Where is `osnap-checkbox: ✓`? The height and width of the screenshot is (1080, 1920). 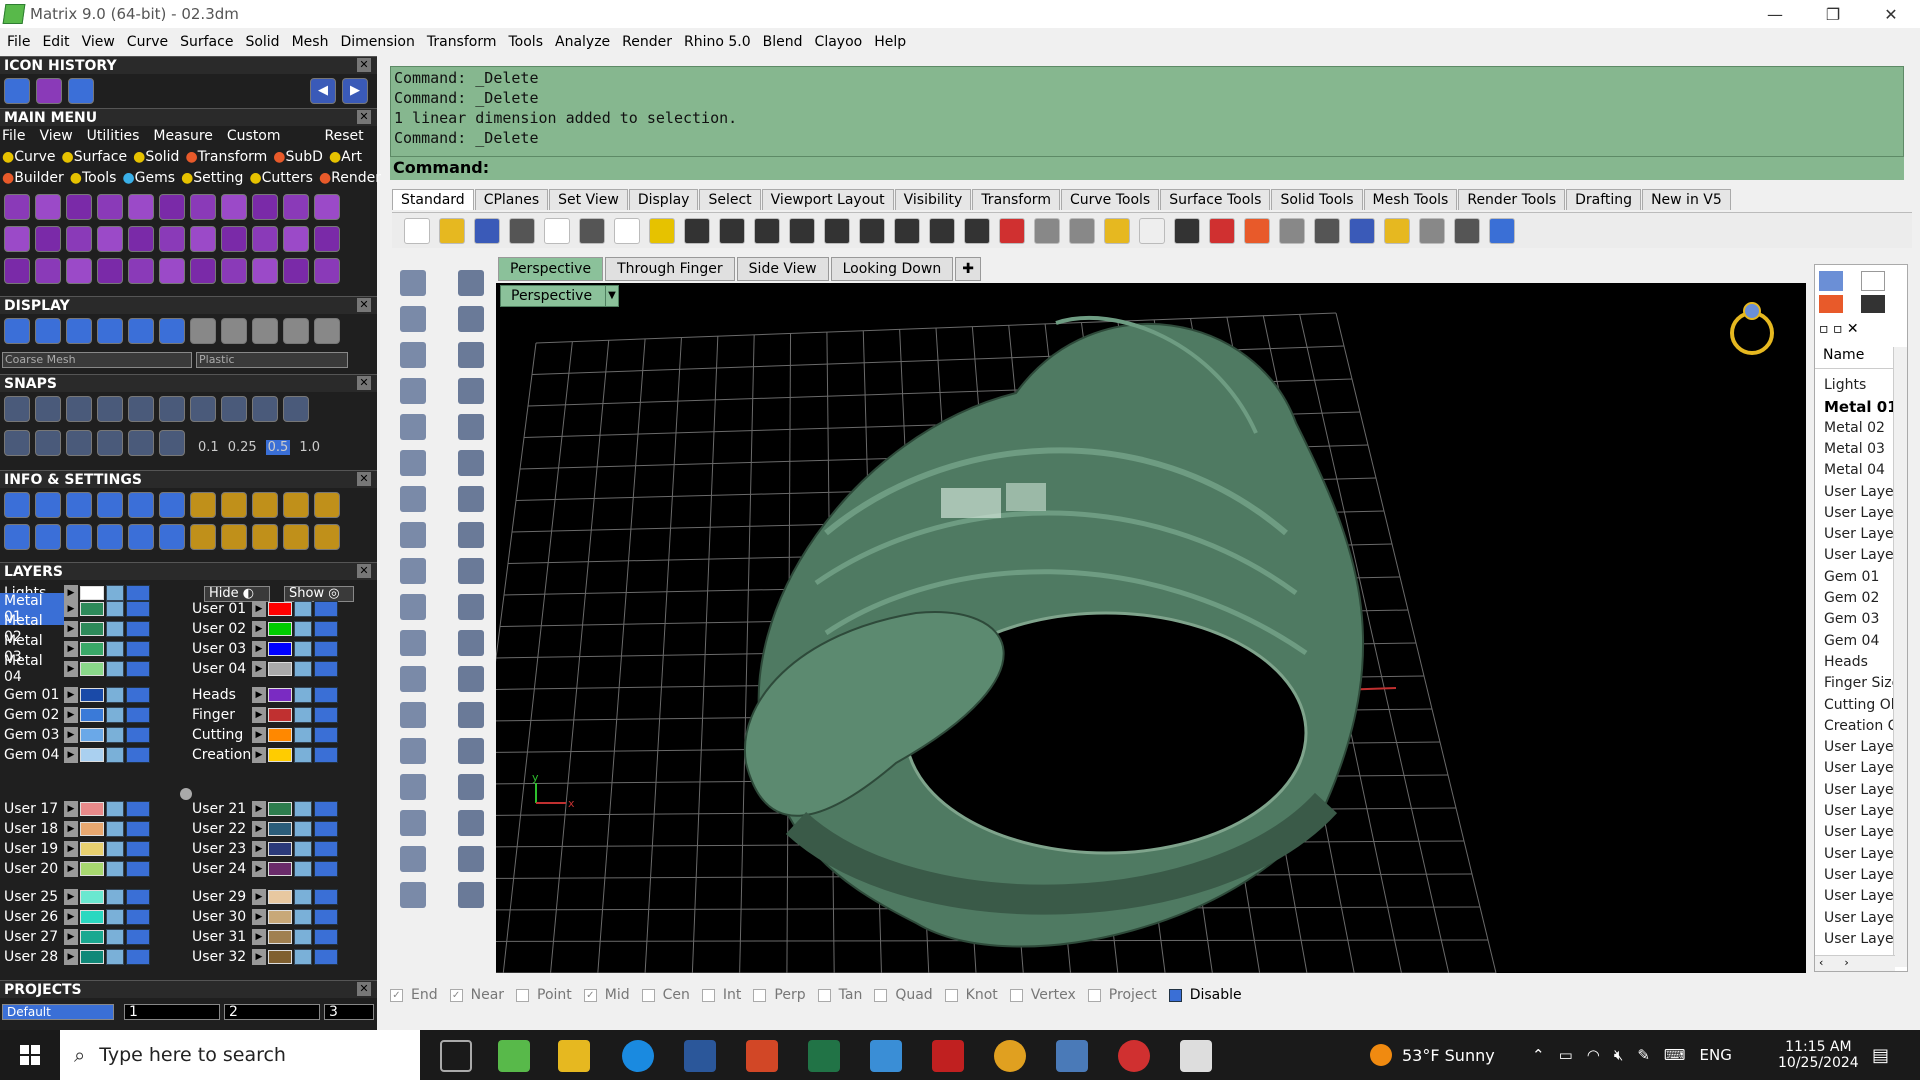 osnap-checkbox: ✓ is located at coordinates (456, 995).